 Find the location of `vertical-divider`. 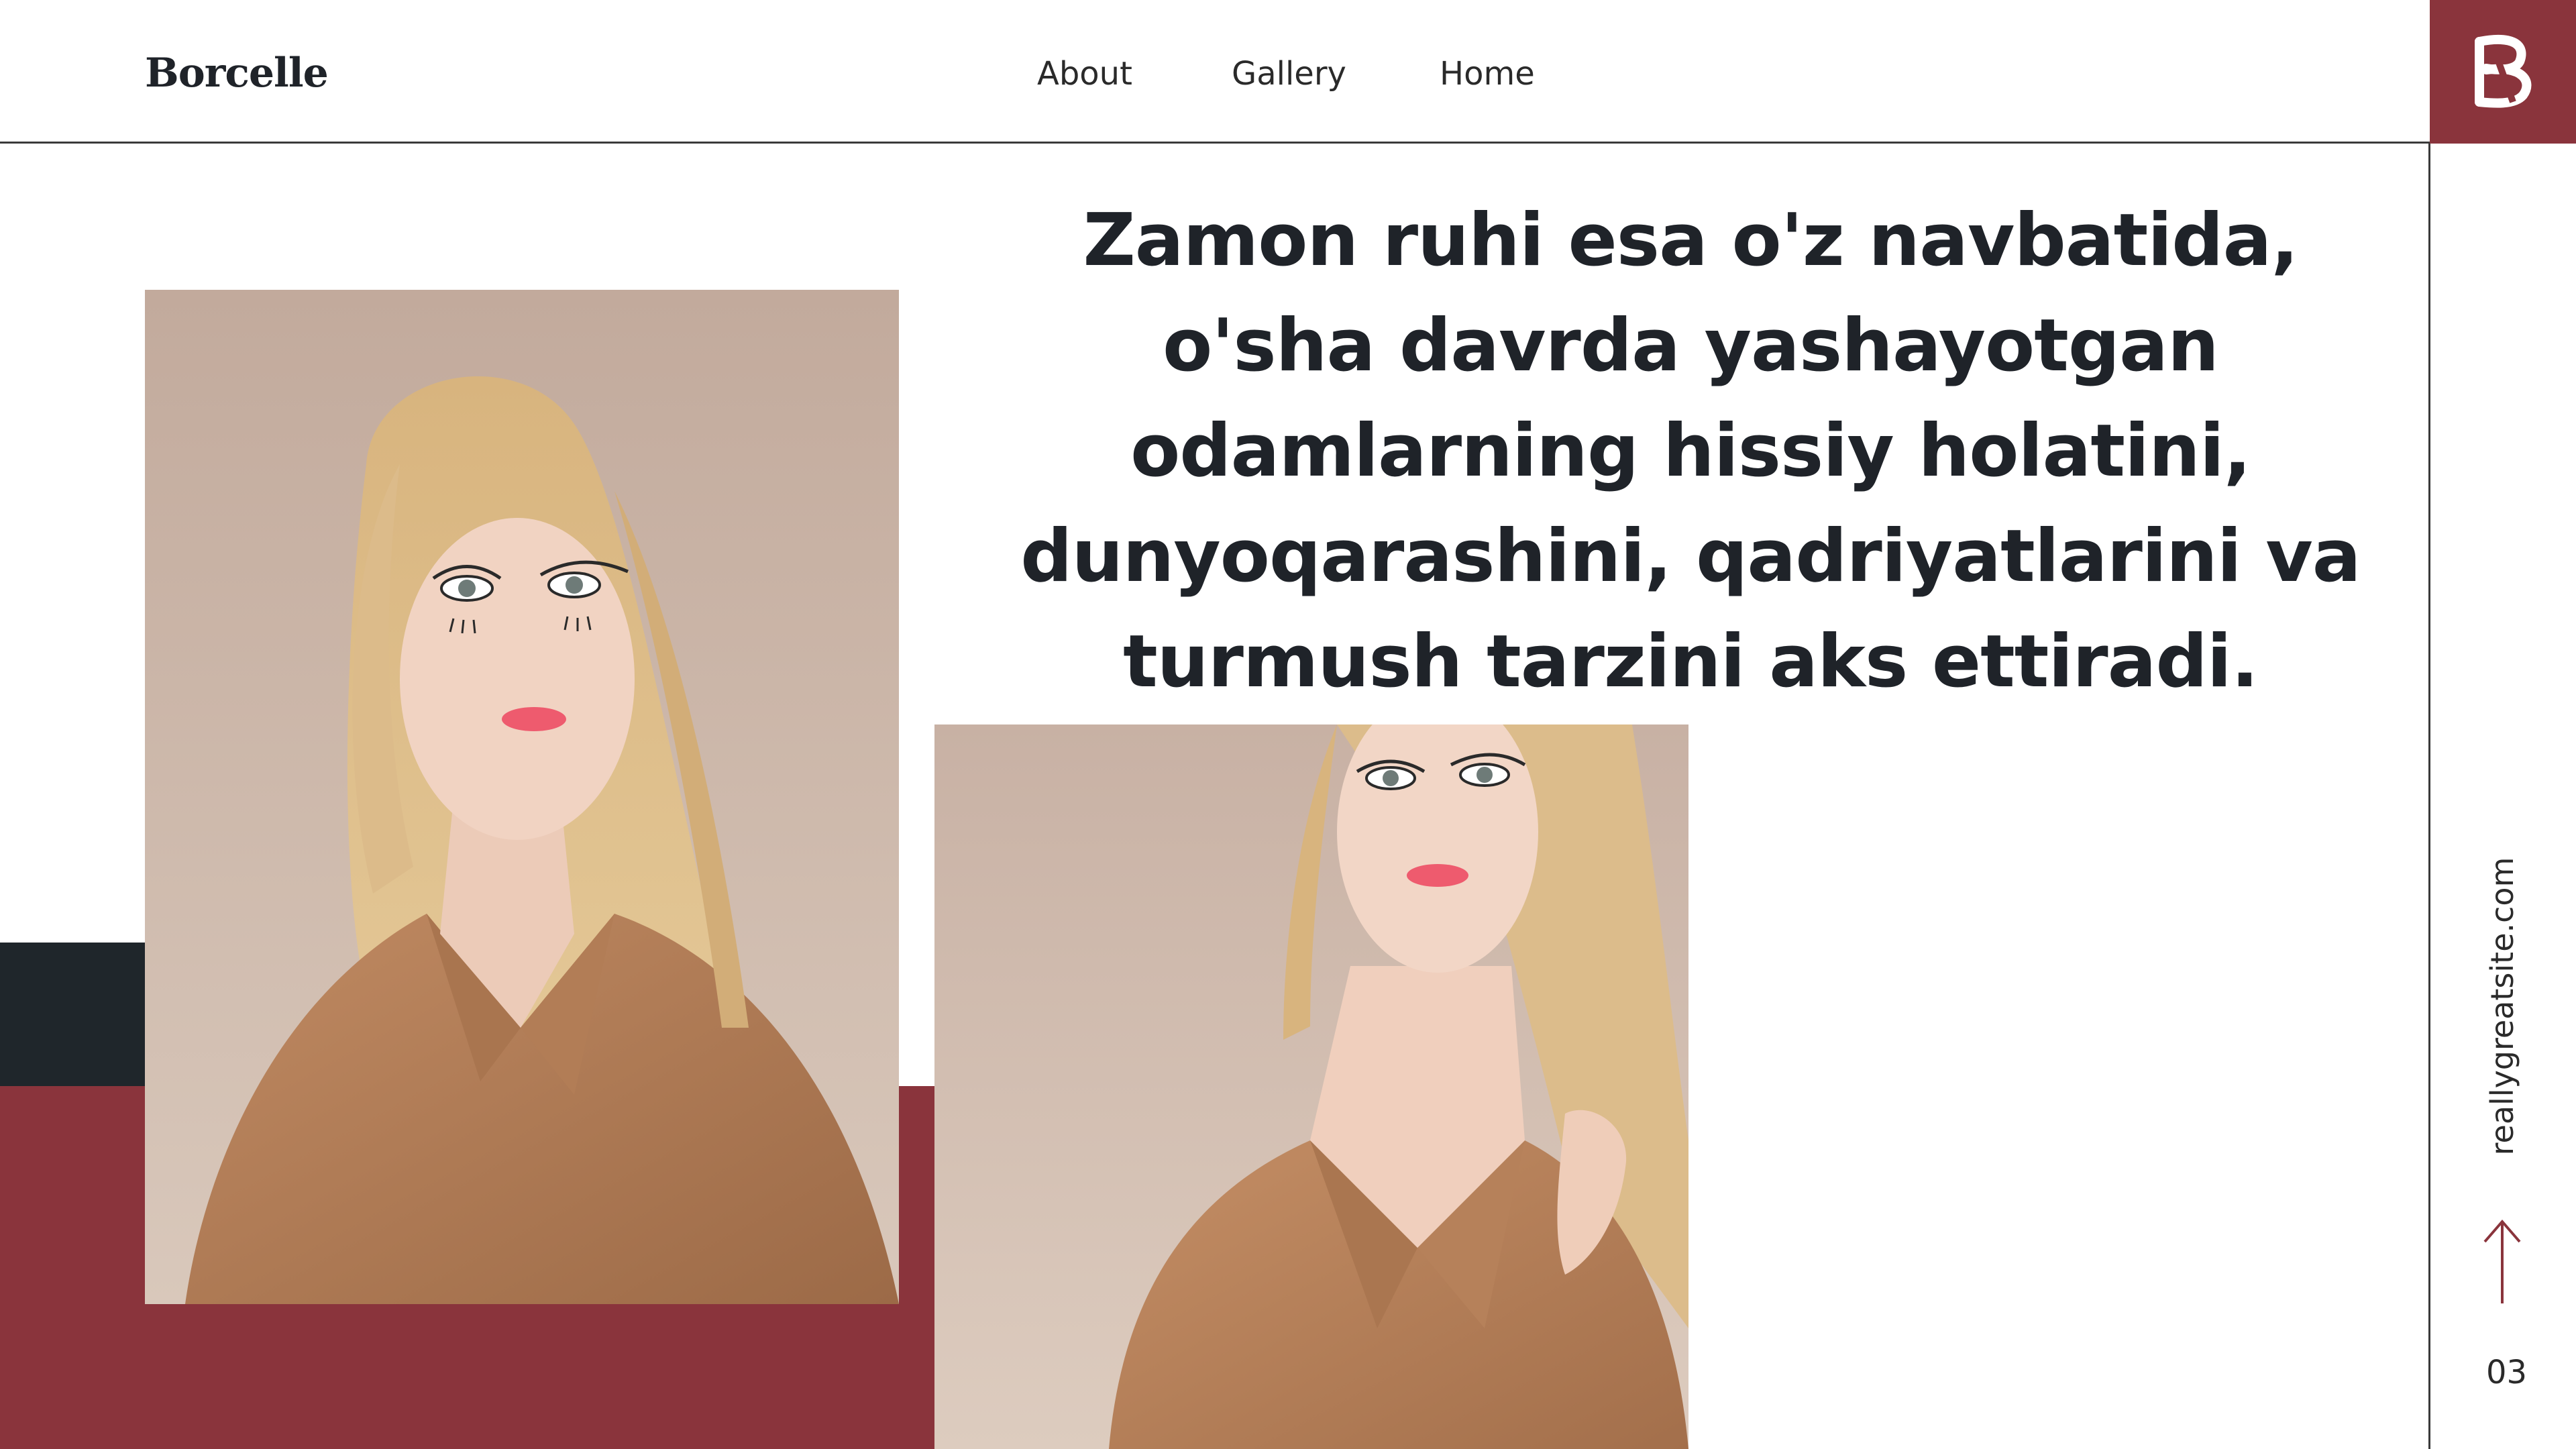

vertical-divider is located at coordinates (2429, 796).